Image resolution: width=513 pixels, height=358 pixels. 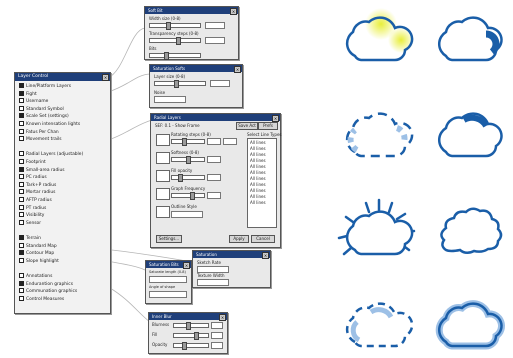 I want to click on layer-row: Tark+P radius, so click(x=37, y=184).